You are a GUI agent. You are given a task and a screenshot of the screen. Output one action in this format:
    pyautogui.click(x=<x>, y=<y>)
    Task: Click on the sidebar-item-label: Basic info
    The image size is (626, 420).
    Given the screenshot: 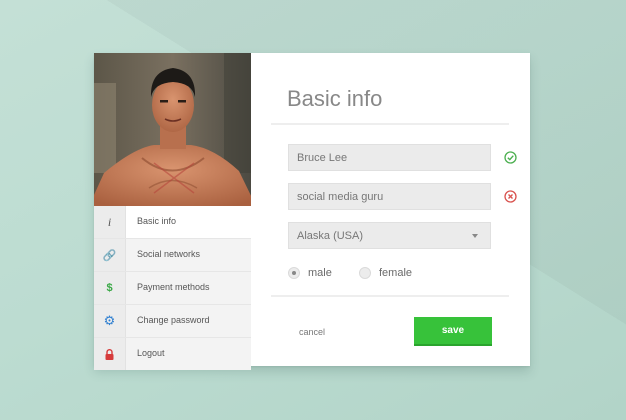 What is the action you would take?
    pyautogui.click(x=157, y=221)
    